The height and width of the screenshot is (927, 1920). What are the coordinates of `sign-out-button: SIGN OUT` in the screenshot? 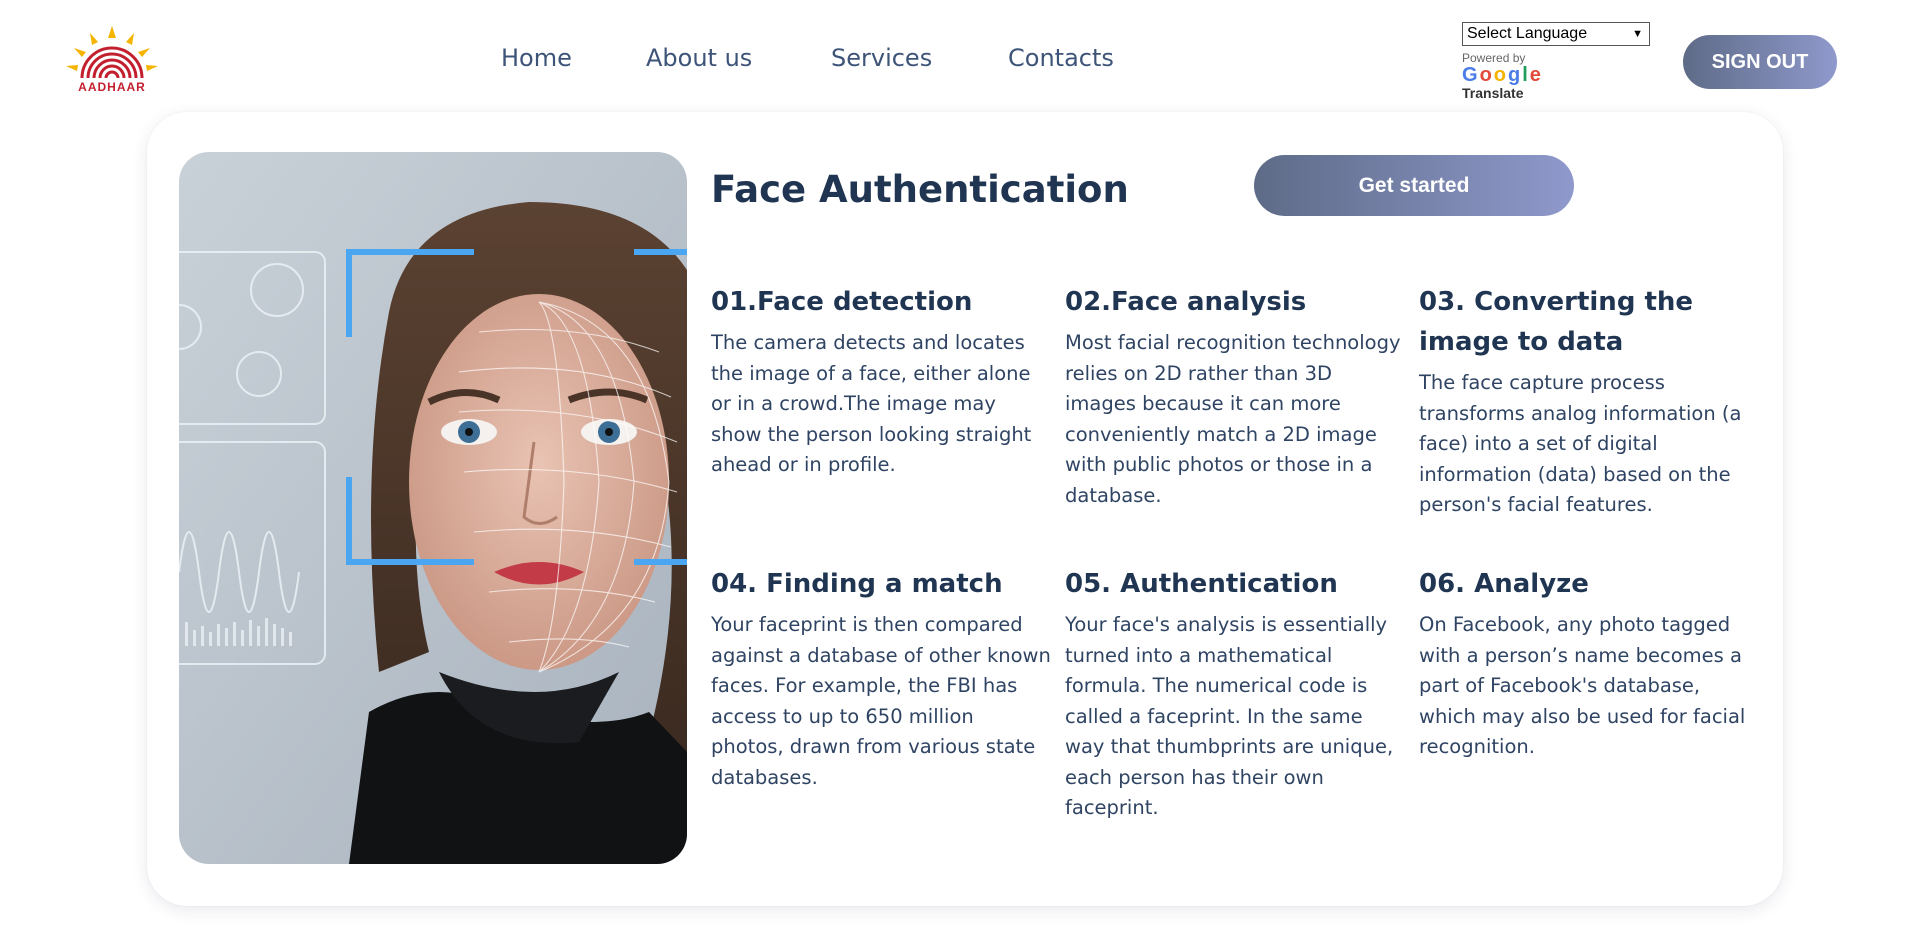 It's located at (1760, 62).